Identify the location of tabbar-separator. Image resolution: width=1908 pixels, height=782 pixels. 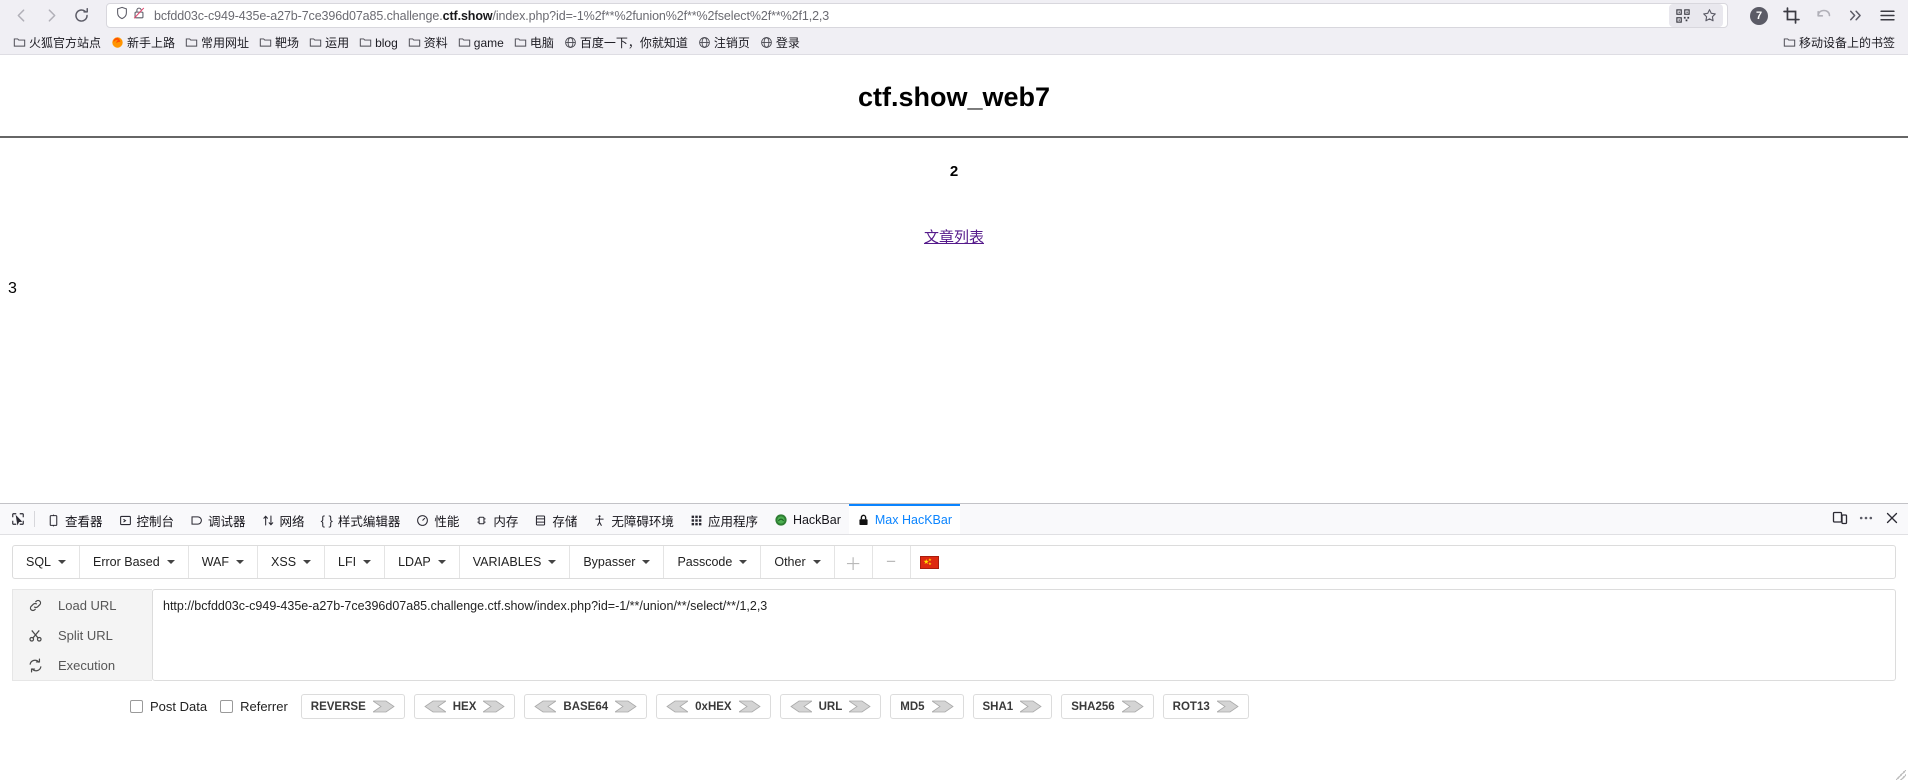
(34, 519).